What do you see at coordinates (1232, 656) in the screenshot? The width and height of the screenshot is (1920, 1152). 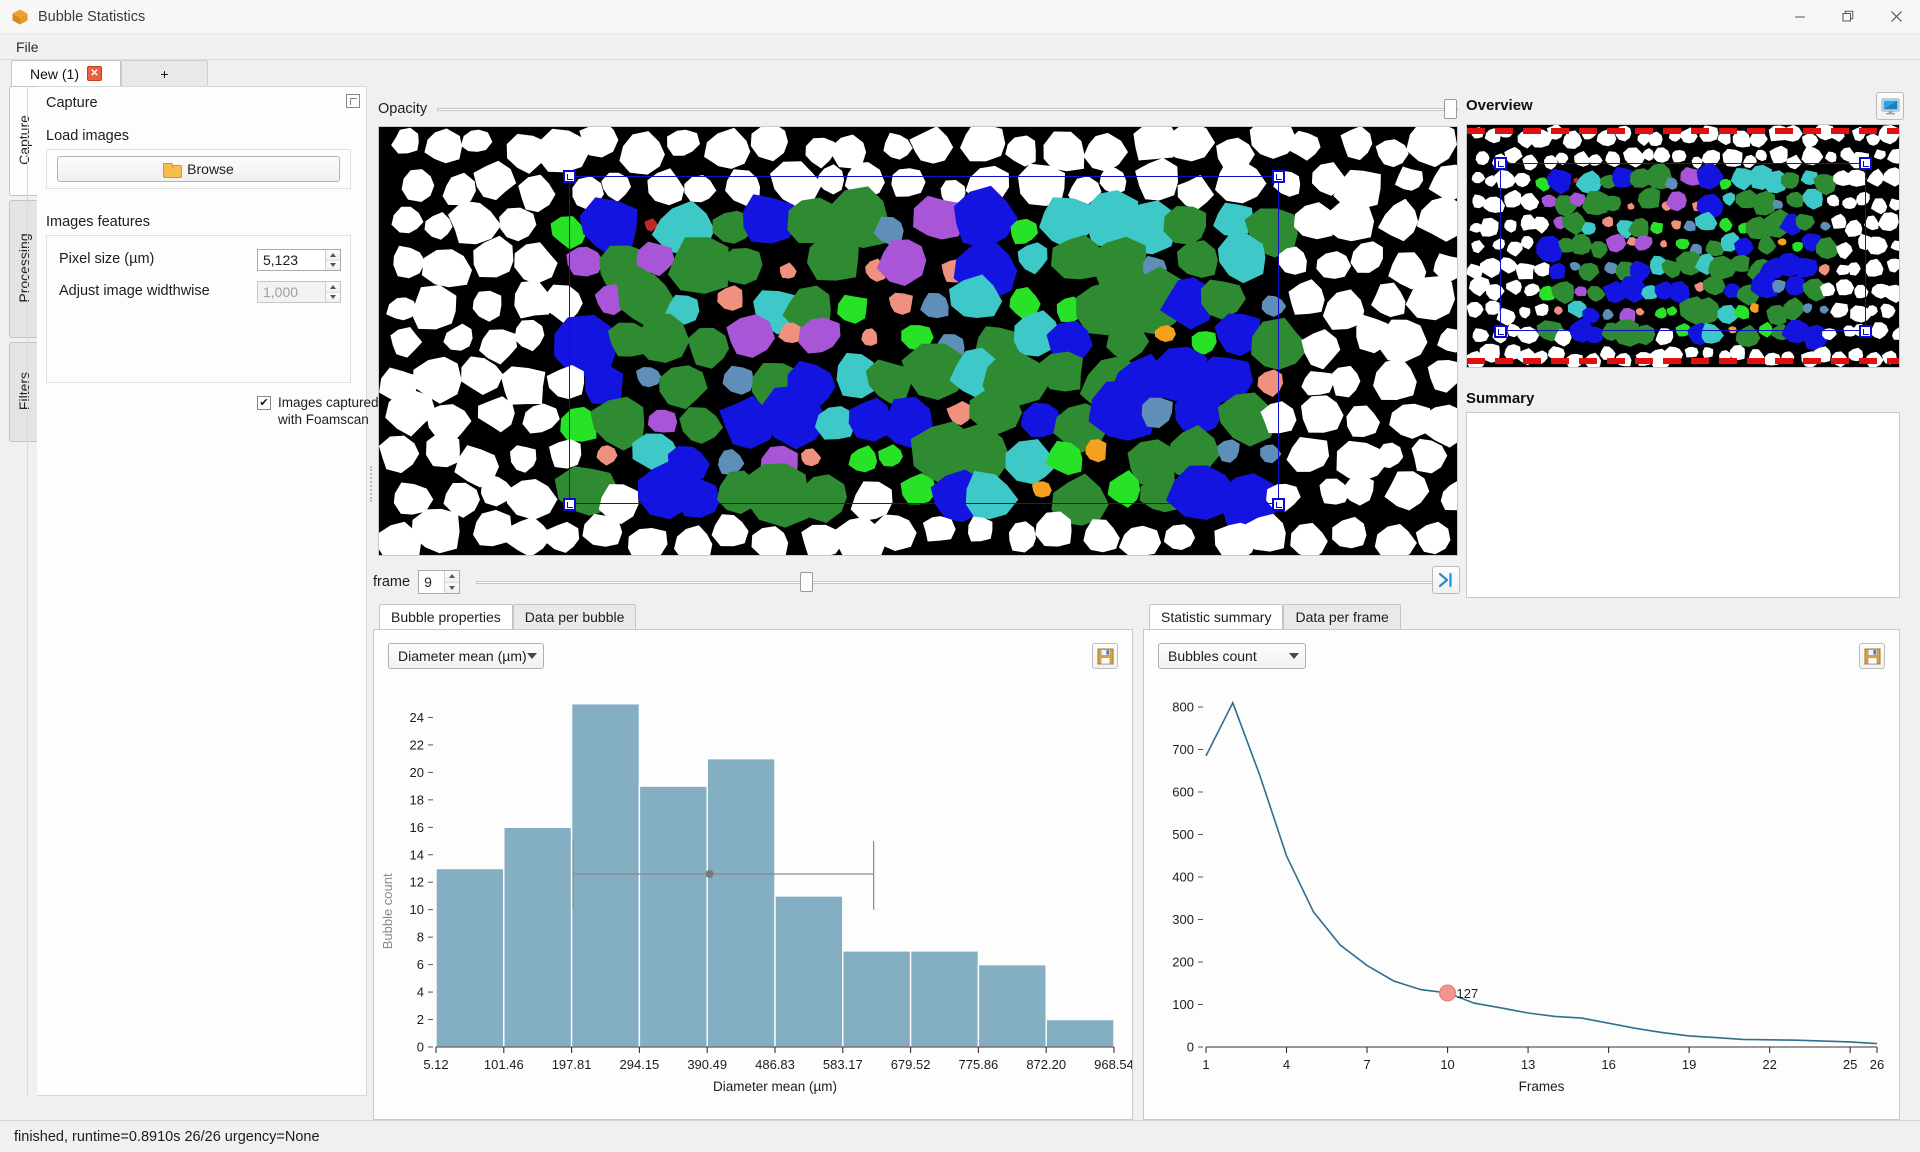 I see `statistic-select: Bubbles count` at bounding box center [1232, 656].